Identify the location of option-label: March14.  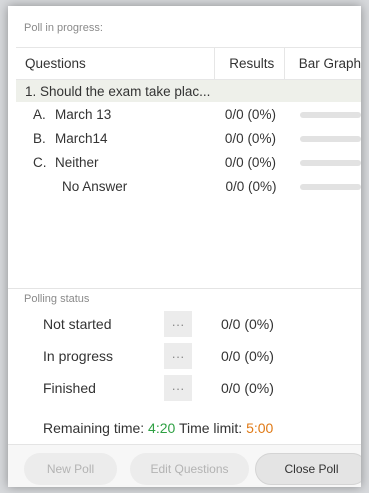
(81, 138).